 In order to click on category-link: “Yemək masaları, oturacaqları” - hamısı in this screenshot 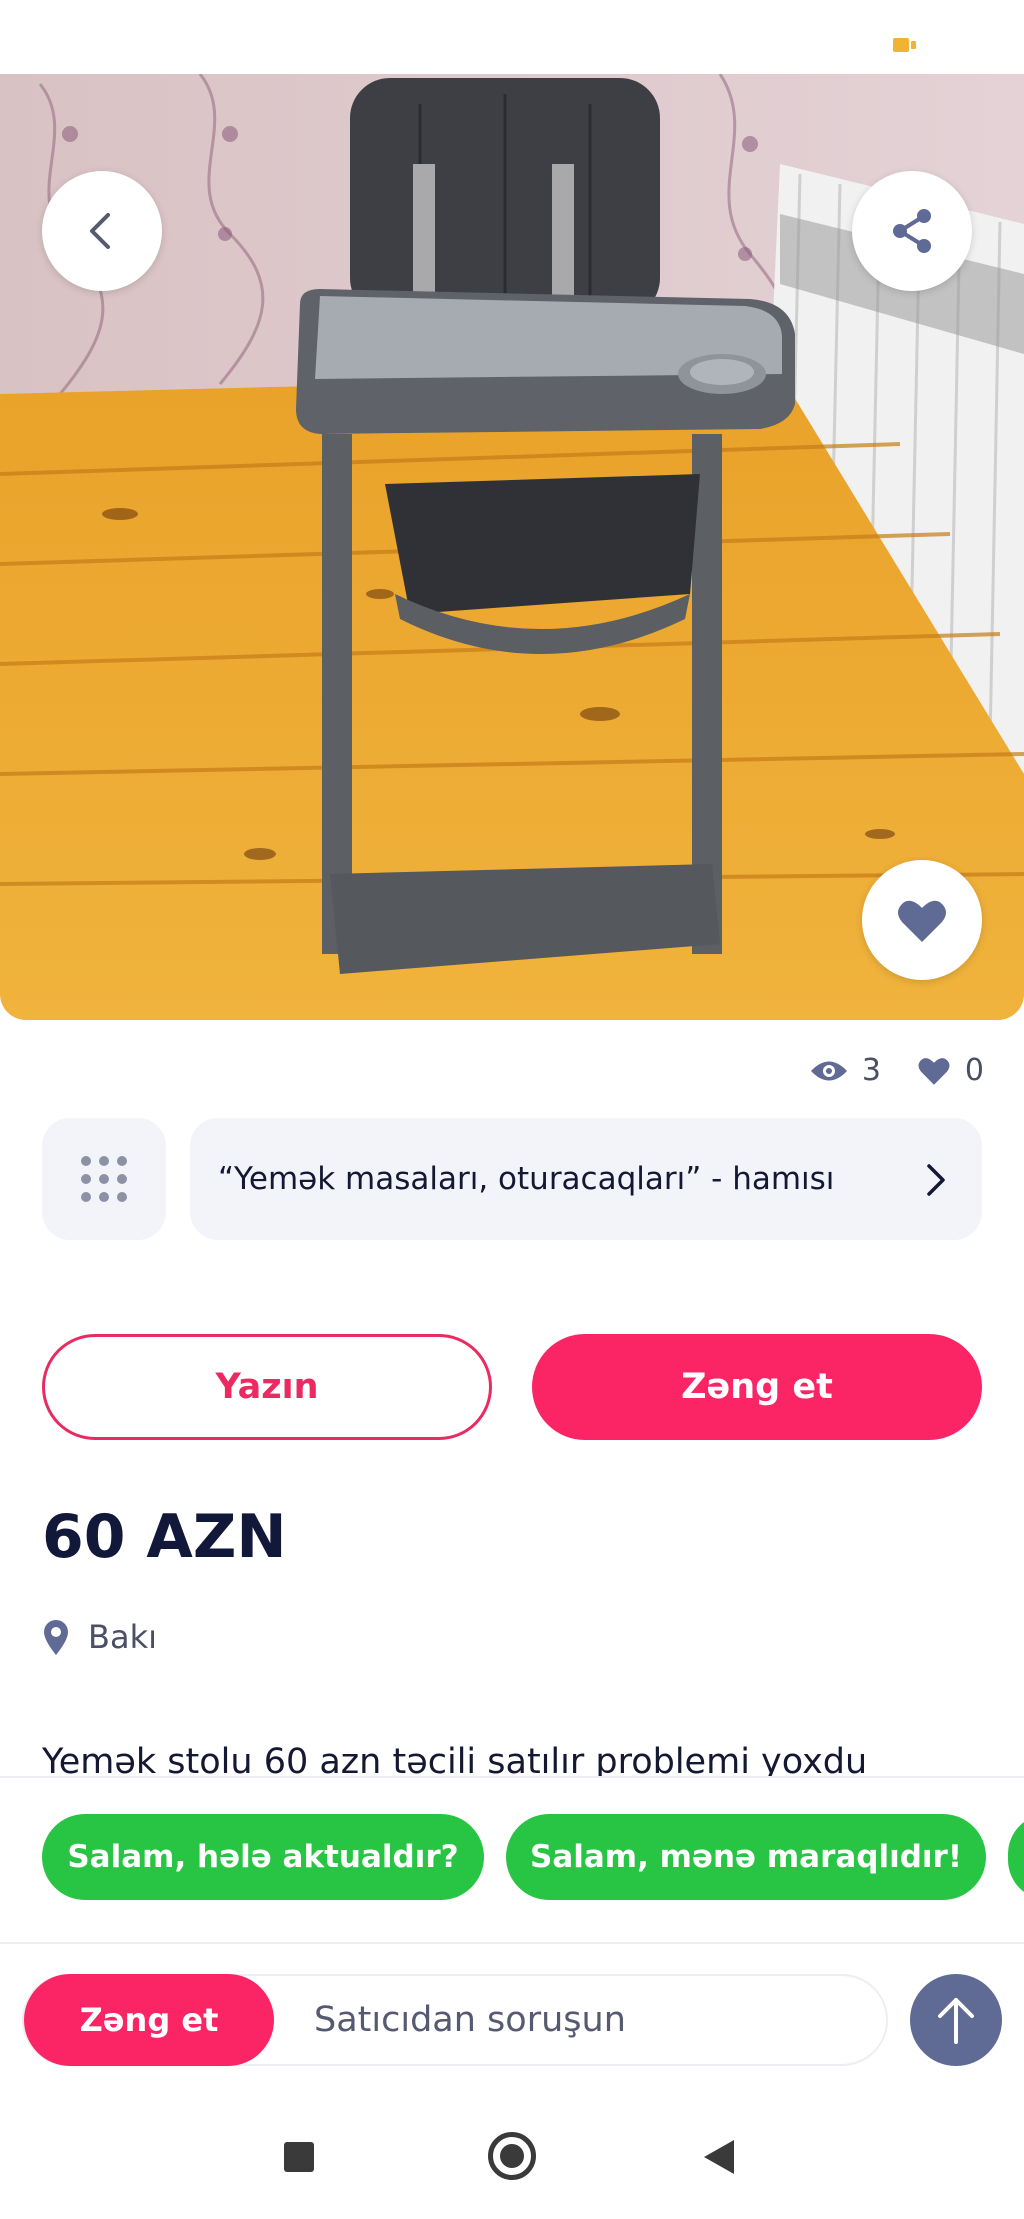, I will do `click(586, 1179)`.